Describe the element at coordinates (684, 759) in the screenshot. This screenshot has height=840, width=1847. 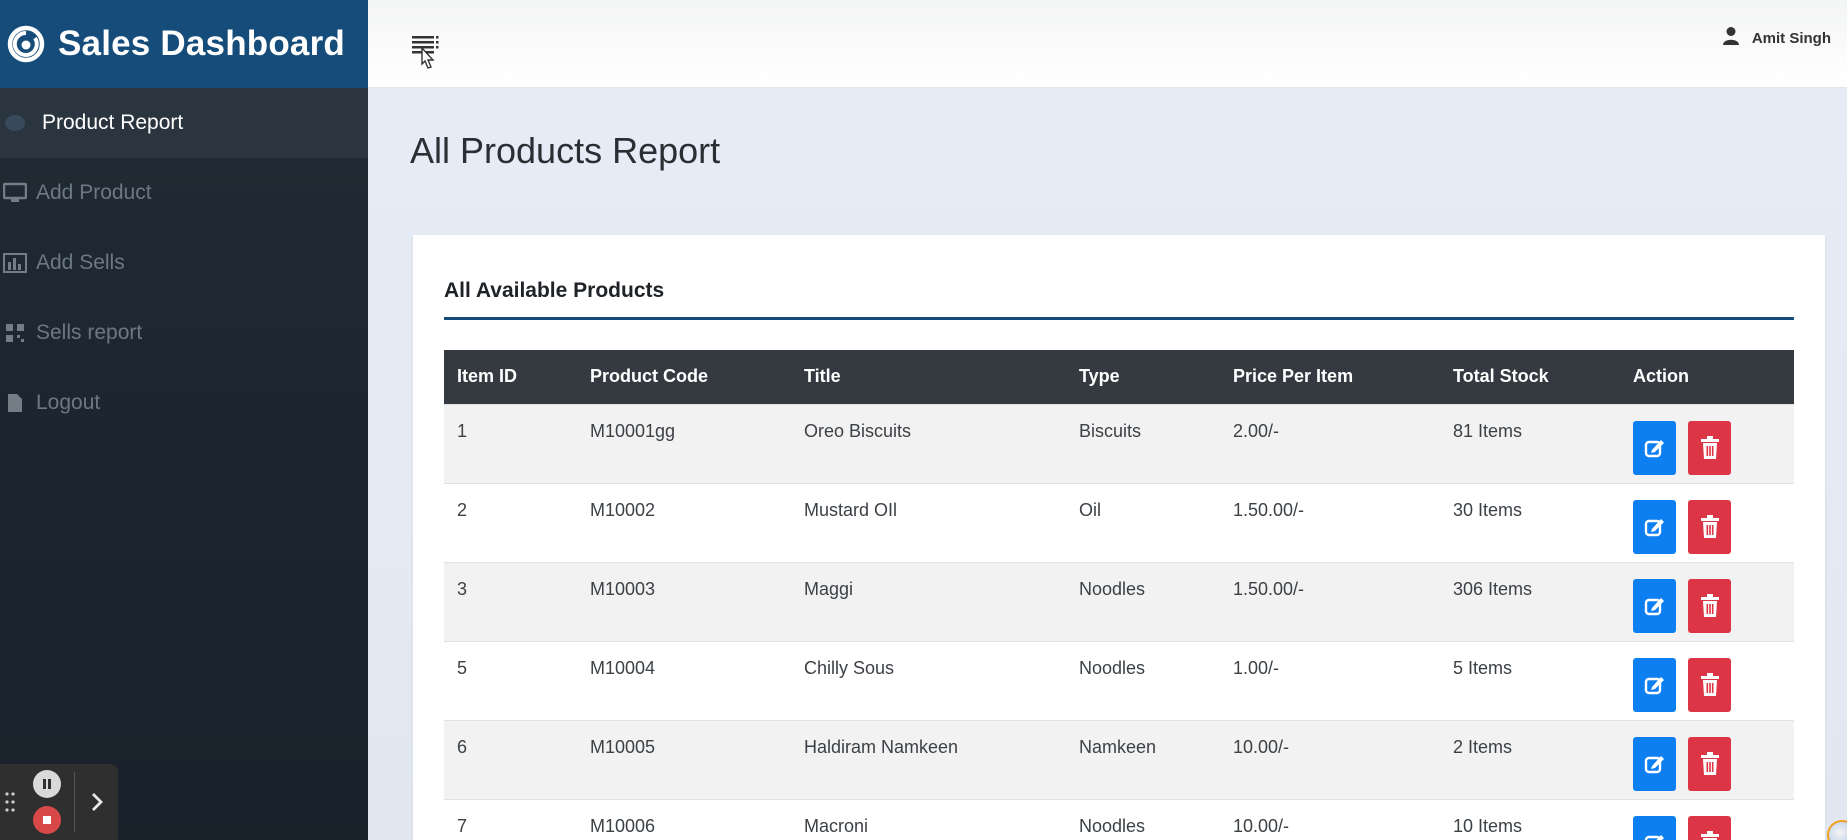
I see `cell-product-code: M10005` at that location.